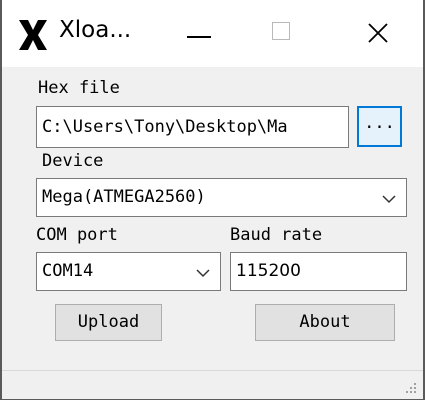 The image size is (425, 400). Describe the element at coordinates (79, 88) in the screenshot. I see `hex-file-label: Hex file` at that location.